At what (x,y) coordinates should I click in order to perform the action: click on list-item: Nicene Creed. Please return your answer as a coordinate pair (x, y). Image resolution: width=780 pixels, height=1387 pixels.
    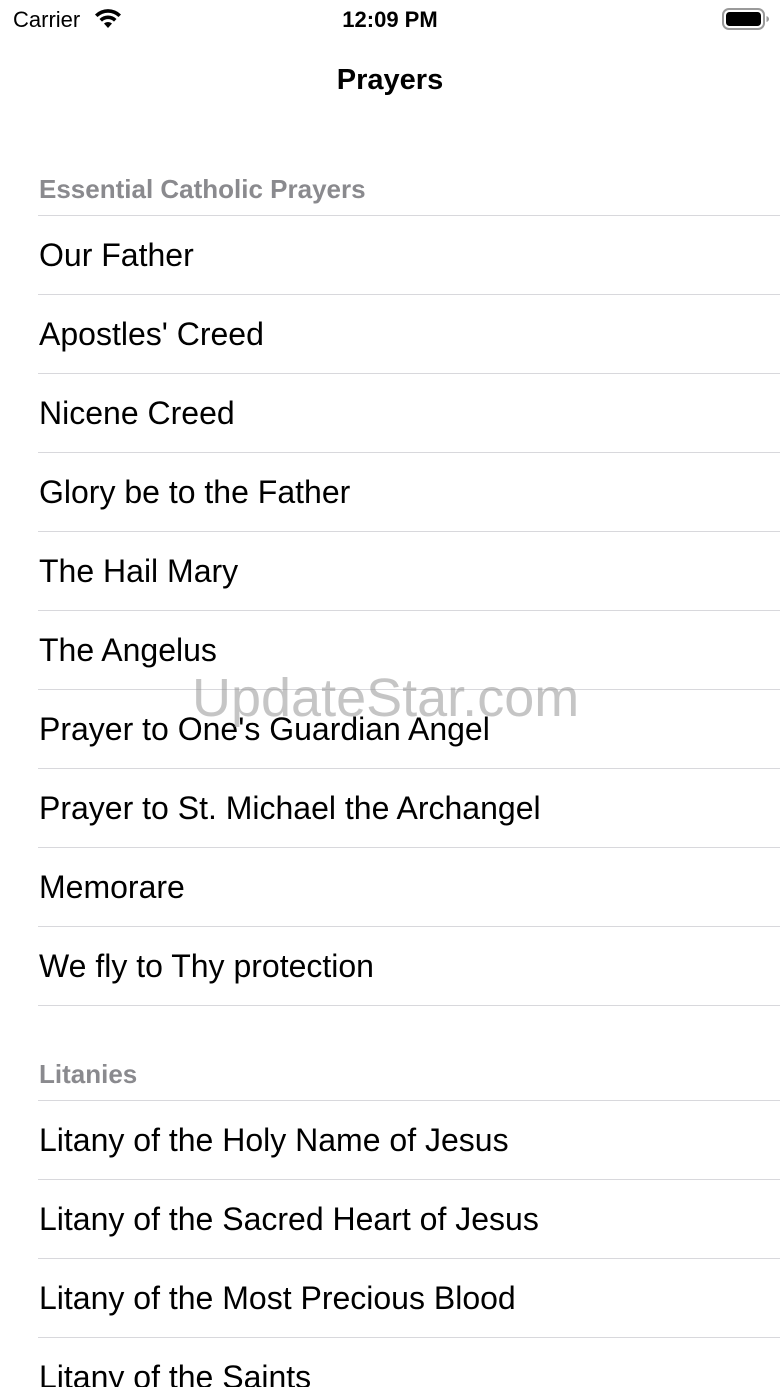
    Looking at the image, I should click on (390, 412).